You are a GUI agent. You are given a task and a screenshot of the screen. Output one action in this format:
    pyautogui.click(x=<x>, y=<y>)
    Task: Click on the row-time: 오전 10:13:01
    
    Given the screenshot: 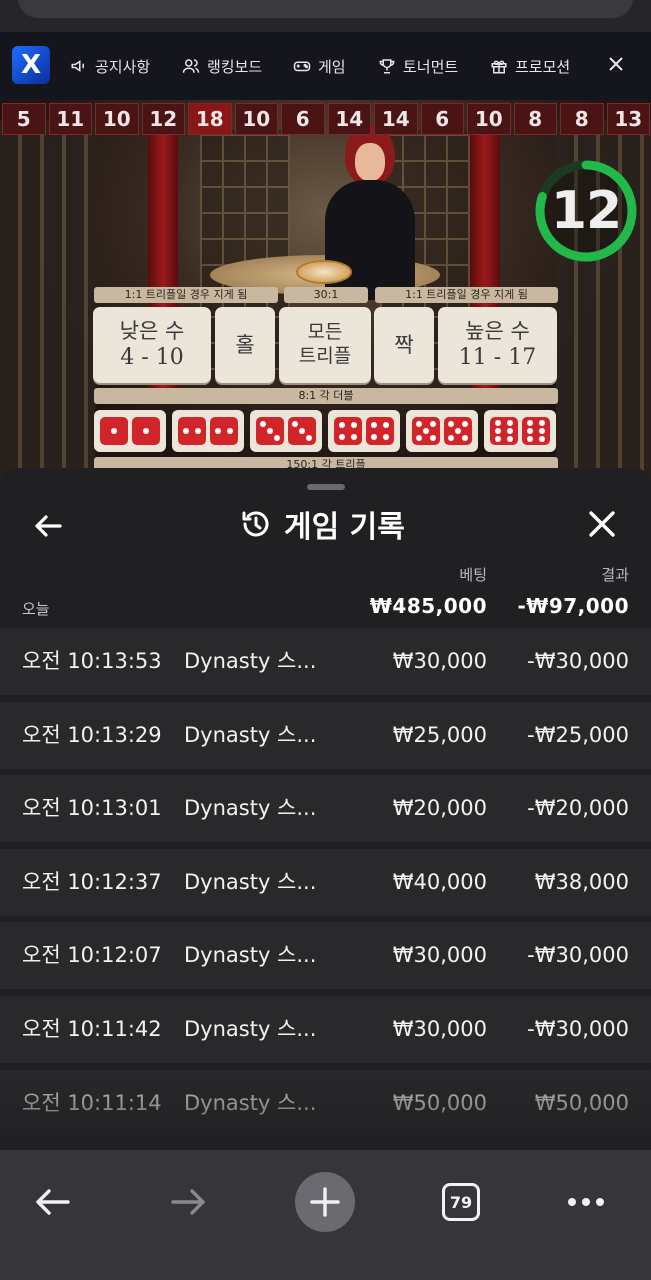 What is the action you would take?
    pyautogui.click(x=92, y=808)
    